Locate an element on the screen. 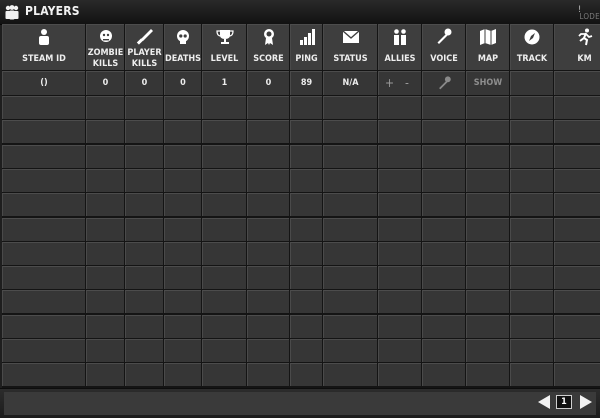 The image size is (600, 418). current-page-number: 1 is located at coordinates (564, 402).